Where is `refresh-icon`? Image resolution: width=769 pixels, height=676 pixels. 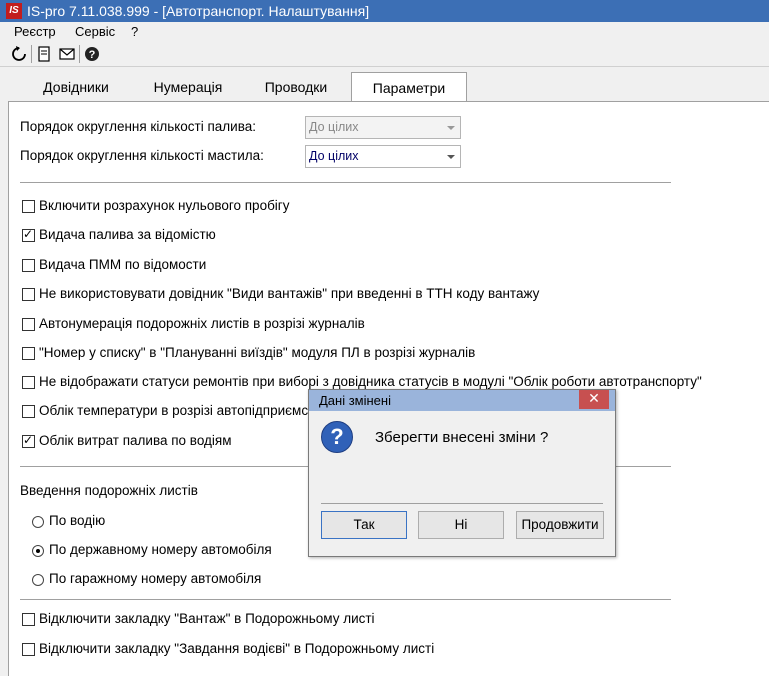
refresh-icon is located at coordinates (19, 54).